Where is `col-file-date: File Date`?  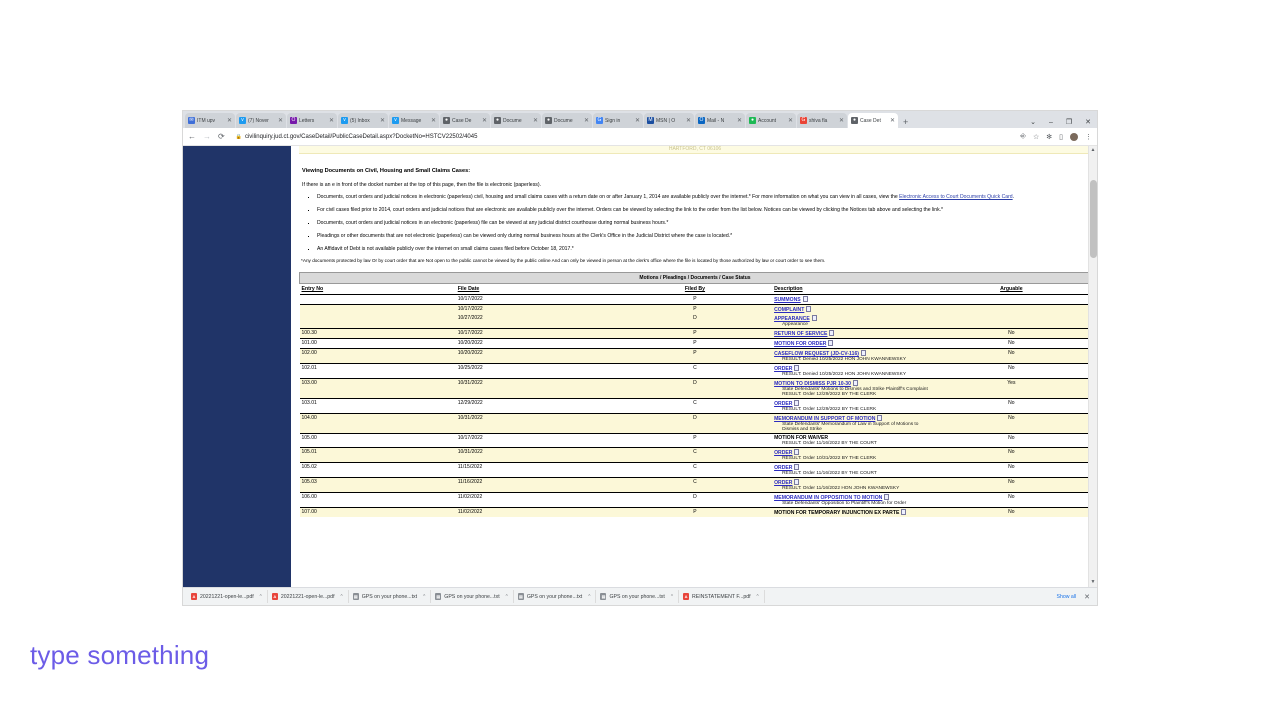 col-file-date: File Date is located at coordinates (469, 289).